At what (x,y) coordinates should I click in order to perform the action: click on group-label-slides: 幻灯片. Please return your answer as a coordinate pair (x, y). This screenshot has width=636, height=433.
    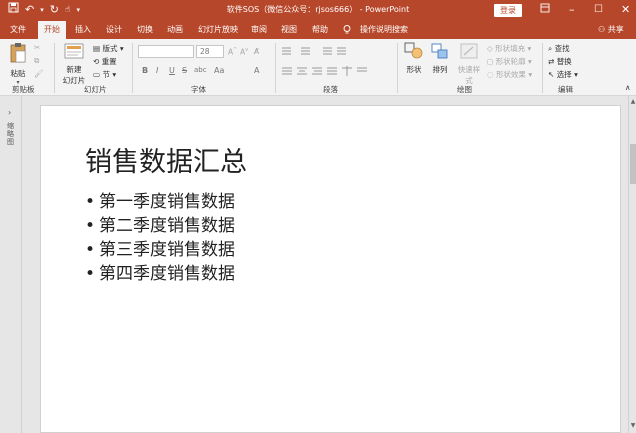
    Looking at the image, I should click on (95, 89).